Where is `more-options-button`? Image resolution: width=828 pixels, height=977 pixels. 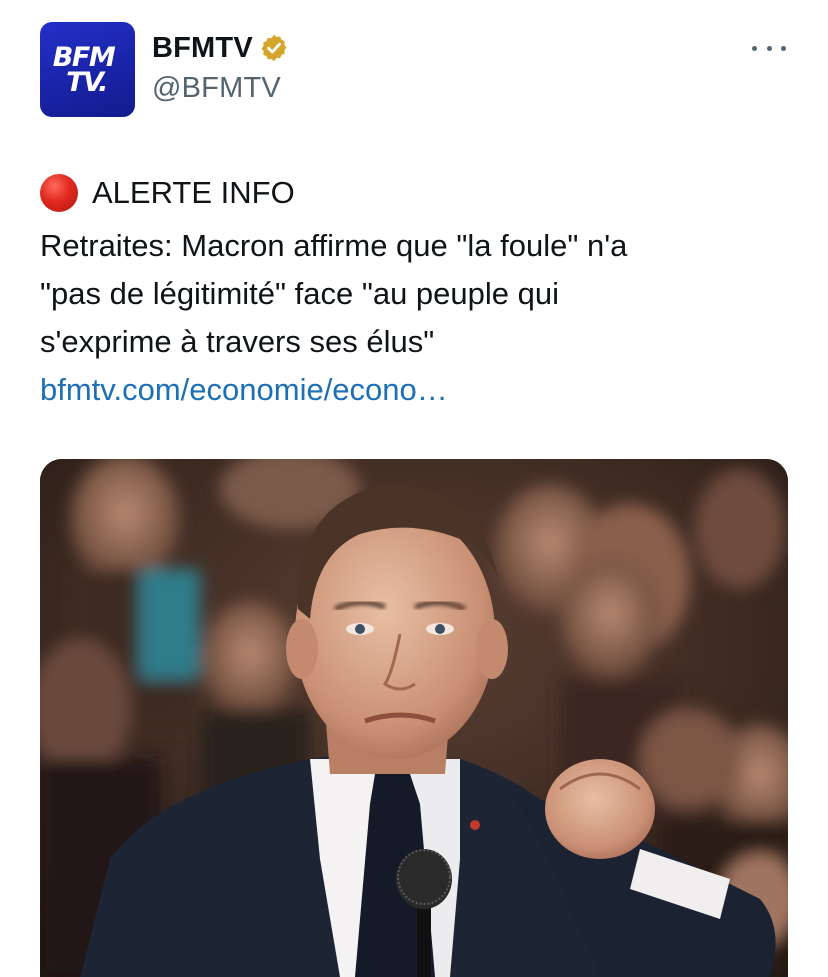
more-options-button is located at coordinates (769, 48).